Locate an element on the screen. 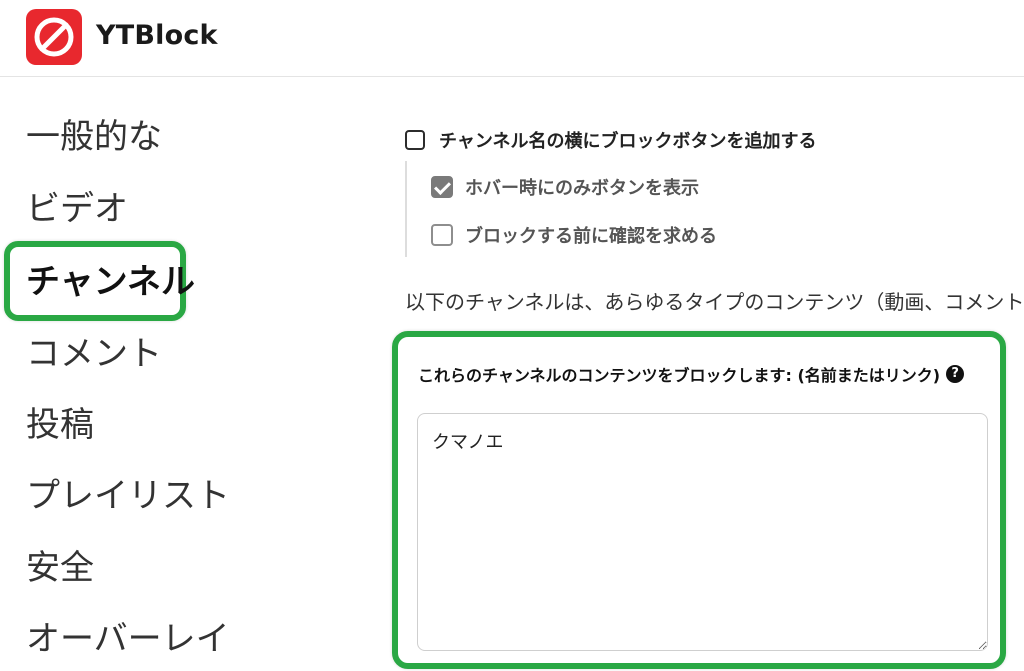 The image size is (1024, 671). question-circle-icon: ? is located at coordinates (955, 374).